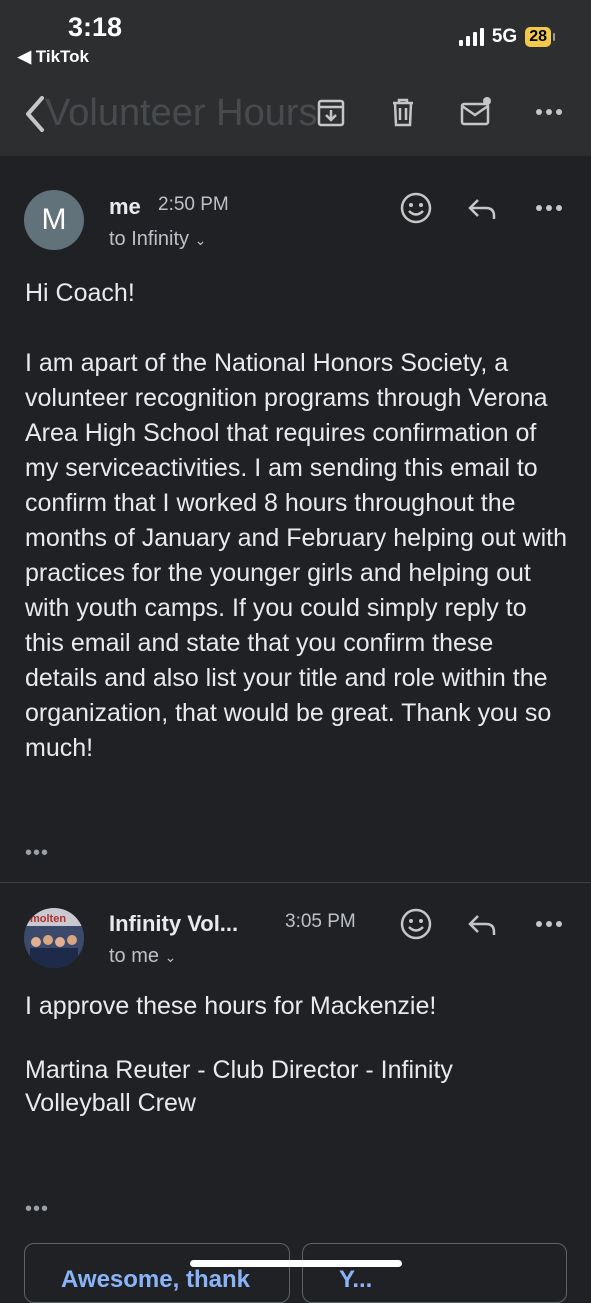 This screenshot has width=591, height=1303. Describe the element at coordinates (231, 1006) in the screenshot. I see `reply-line: I approve these hours for Mackenzie!` at that location.